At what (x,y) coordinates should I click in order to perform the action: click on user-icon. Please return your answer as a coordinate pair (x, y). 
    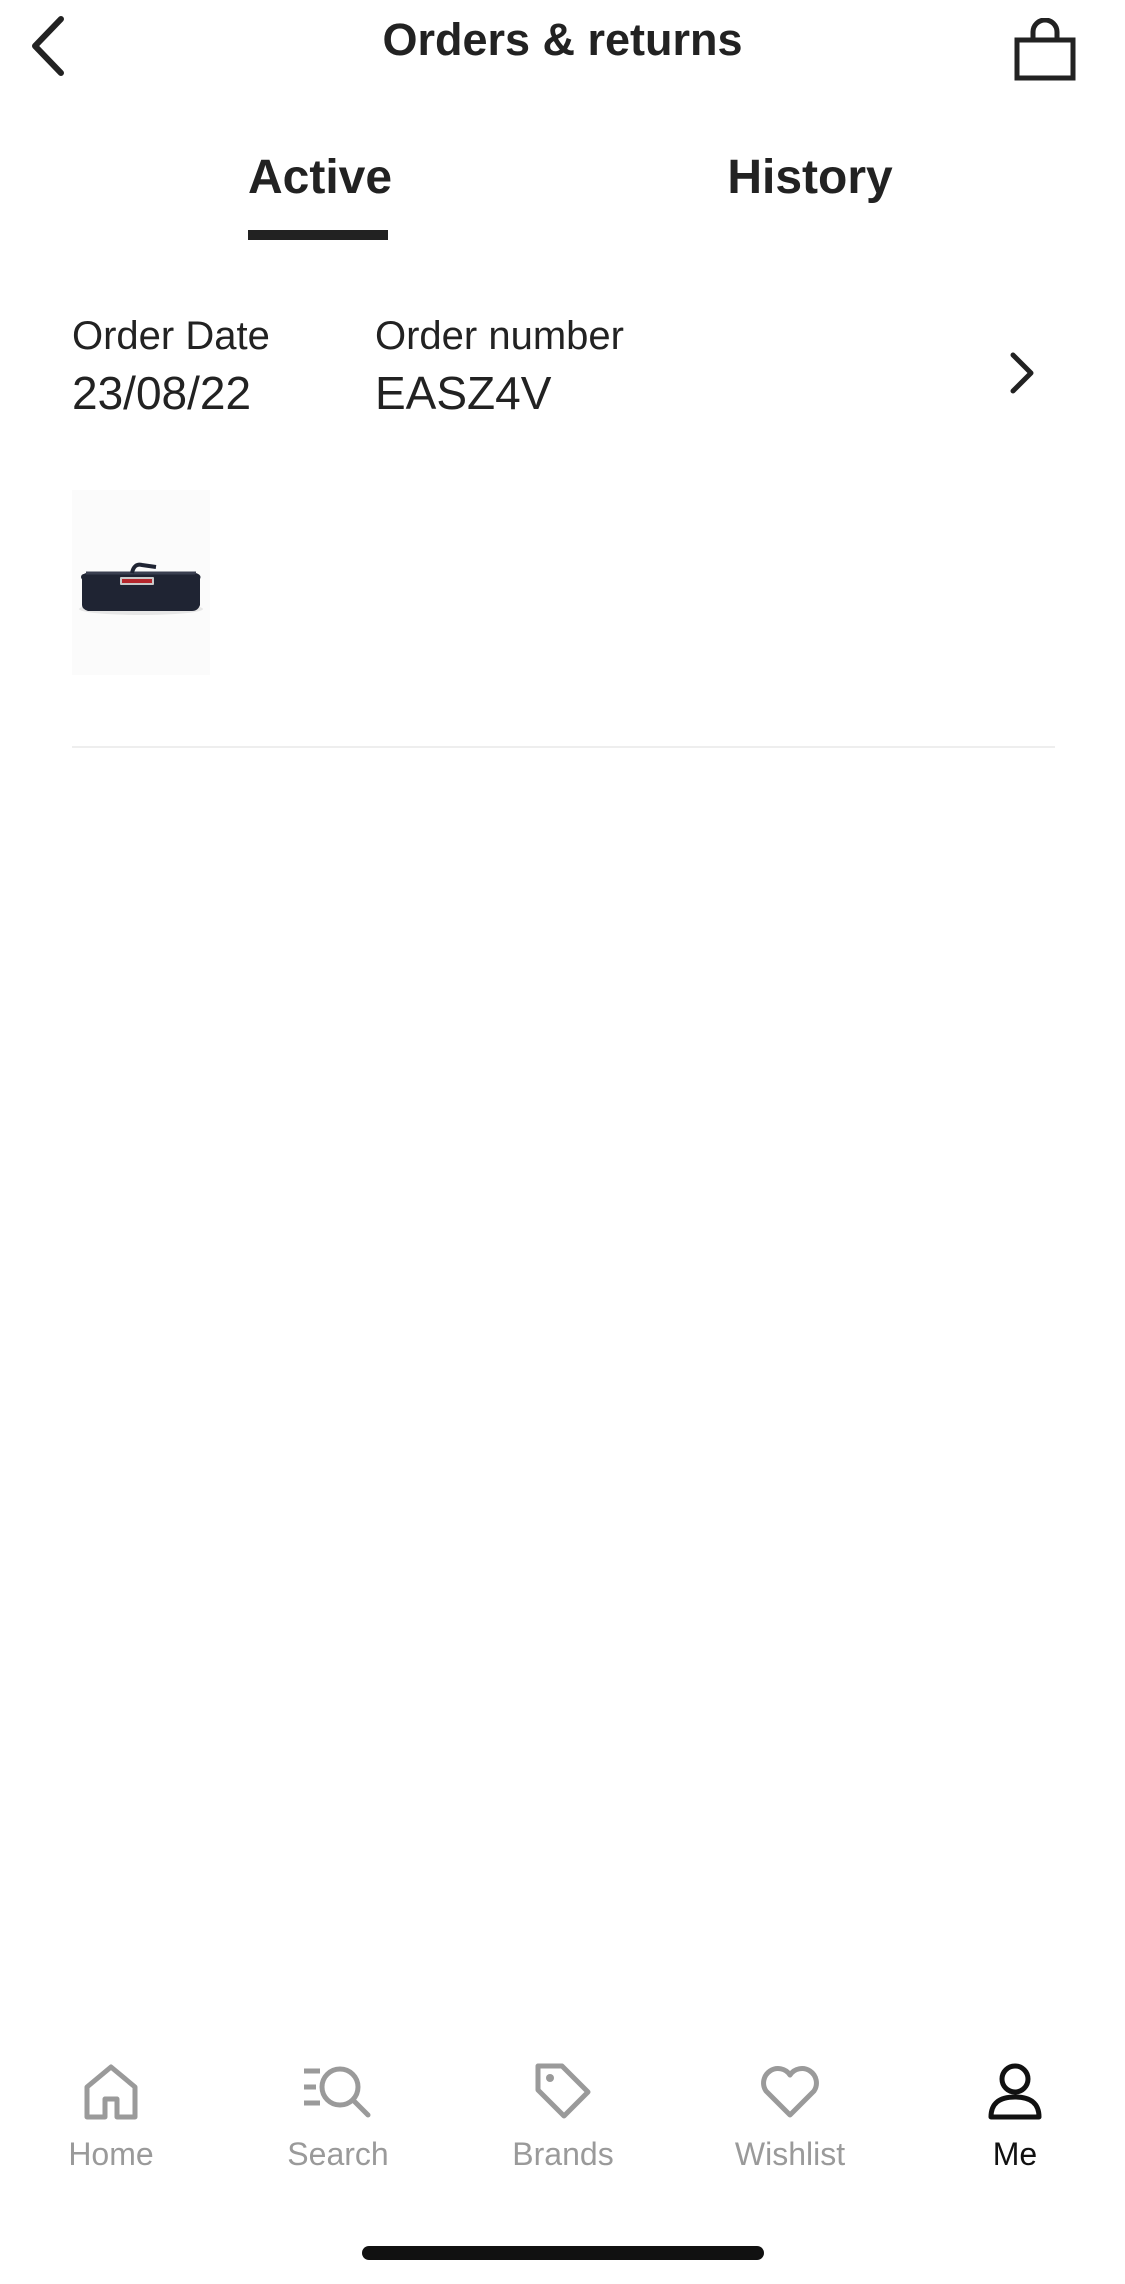
    Looking at the image, I should click on (1015, 2091).